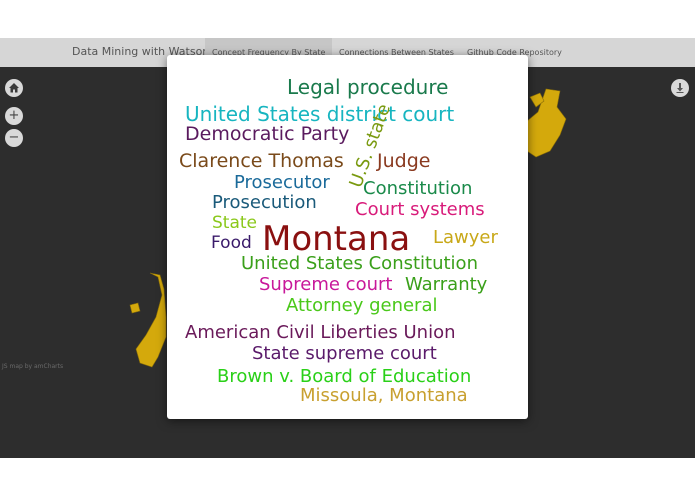  Describe the element at coordinates (325, 285) in the screenshot. I see `word-cloud-term: Supreme court` at that location.